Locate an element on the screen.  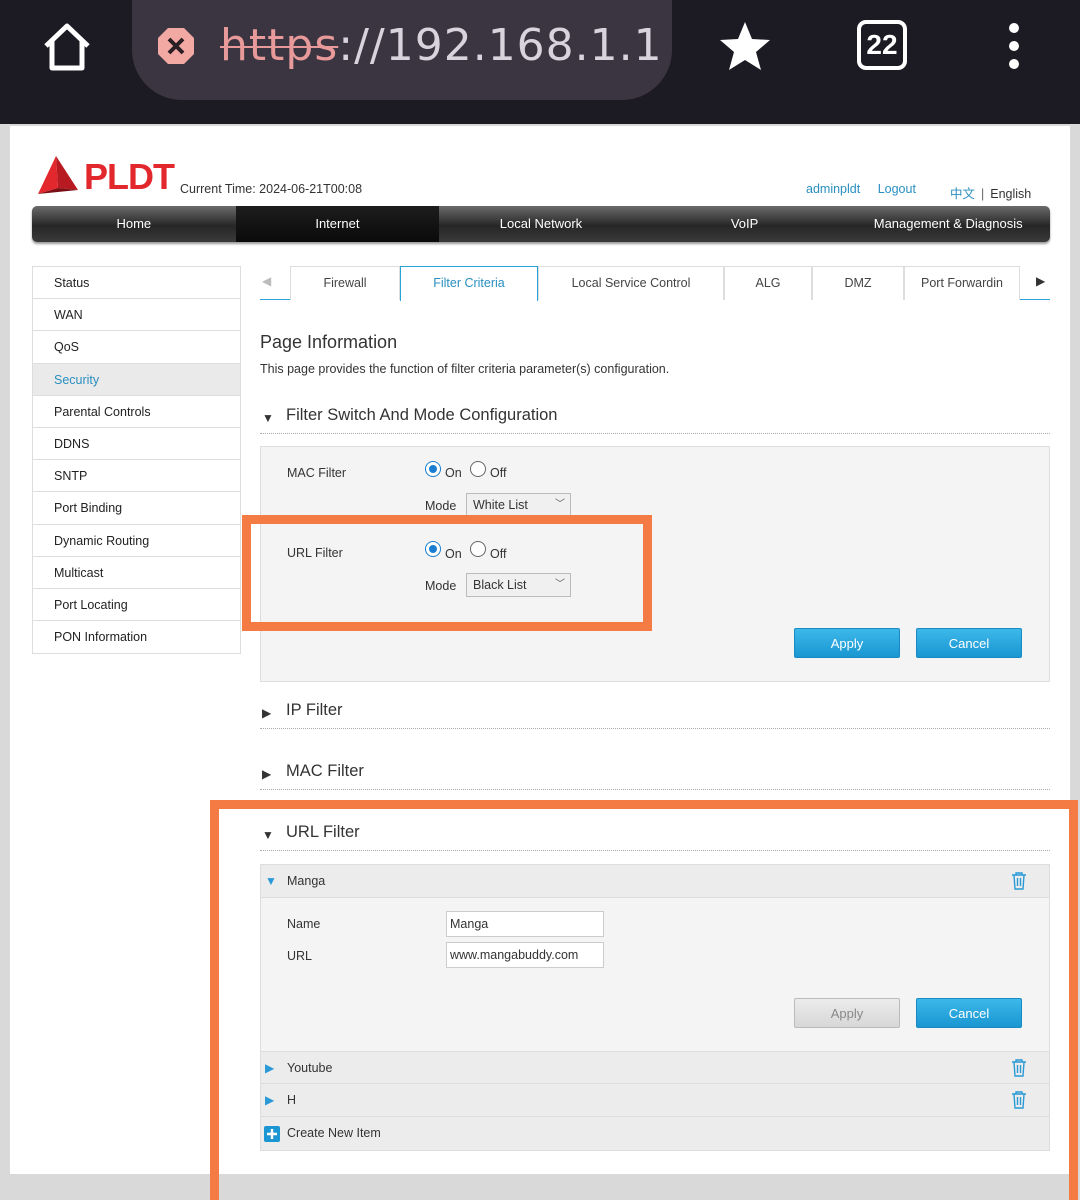
section-title: MAC Filter is located at coordinates (325, 771).